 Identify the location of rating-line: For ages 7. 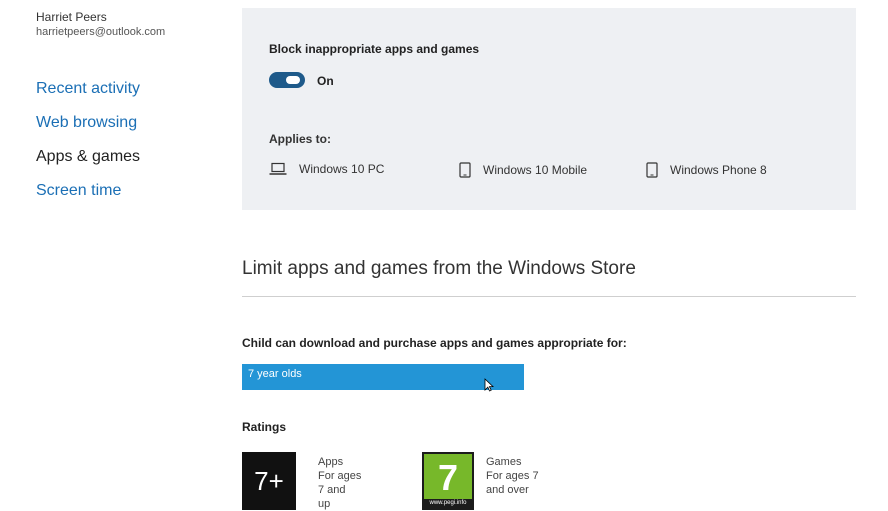
(512, 476).